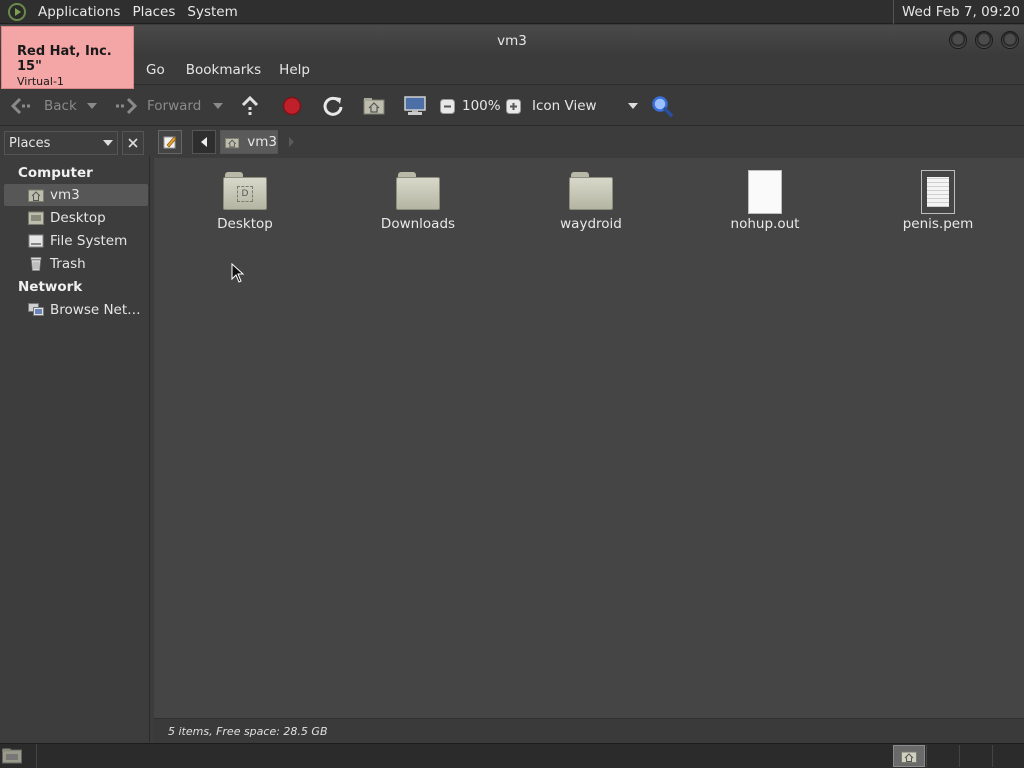 Image resolution: width=1024 pixels, height=768 pixels. Describe the element at coordinates (938, 192) in the screenshot. I see `text-file-icon` at that location.